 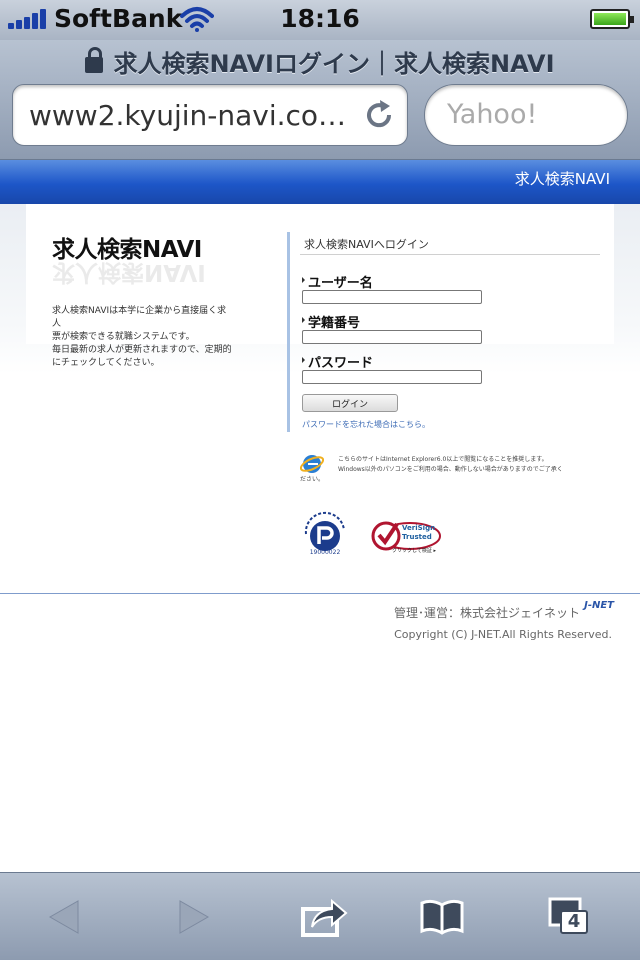 I want to click on description-line: 求人検索NAVIは本学に企業から直接届く求人, so click(x=139, y=317).